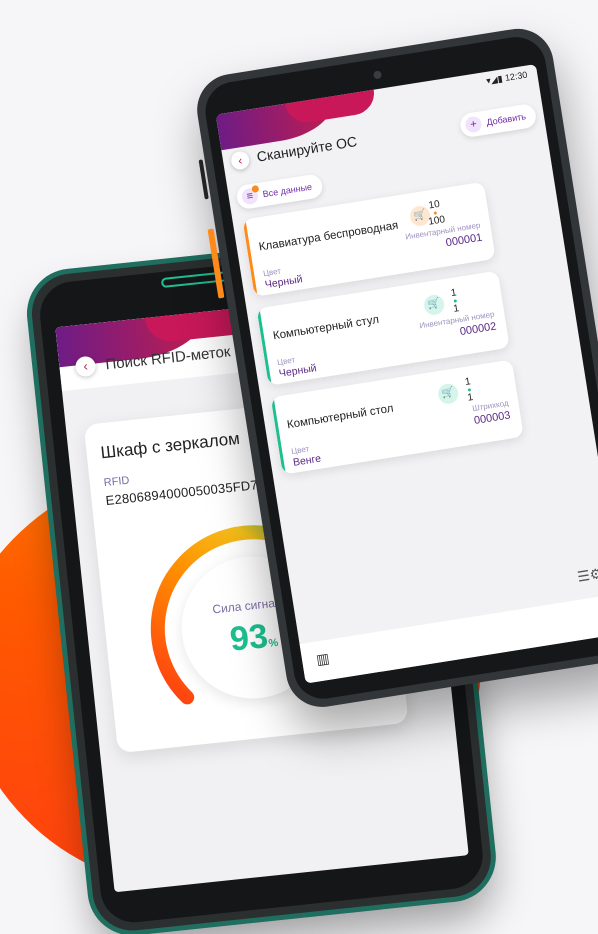  What do you see at coordinates (279, 192) in the screenshot?
I see `filter-button: ≡ Все данные` at bounding box center [279, 192].